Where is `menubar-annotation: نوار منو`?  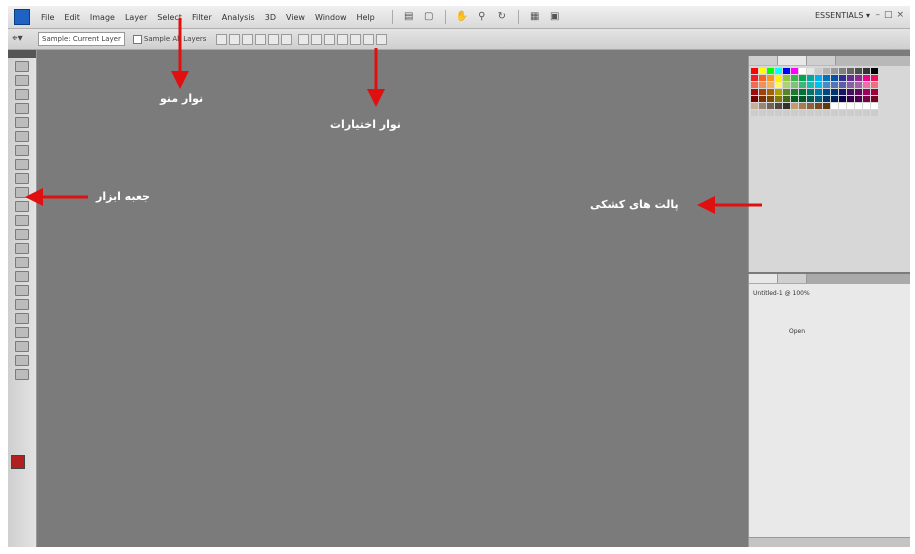 menubar-annotation: نوار منو is located at coordinates (182, 98).